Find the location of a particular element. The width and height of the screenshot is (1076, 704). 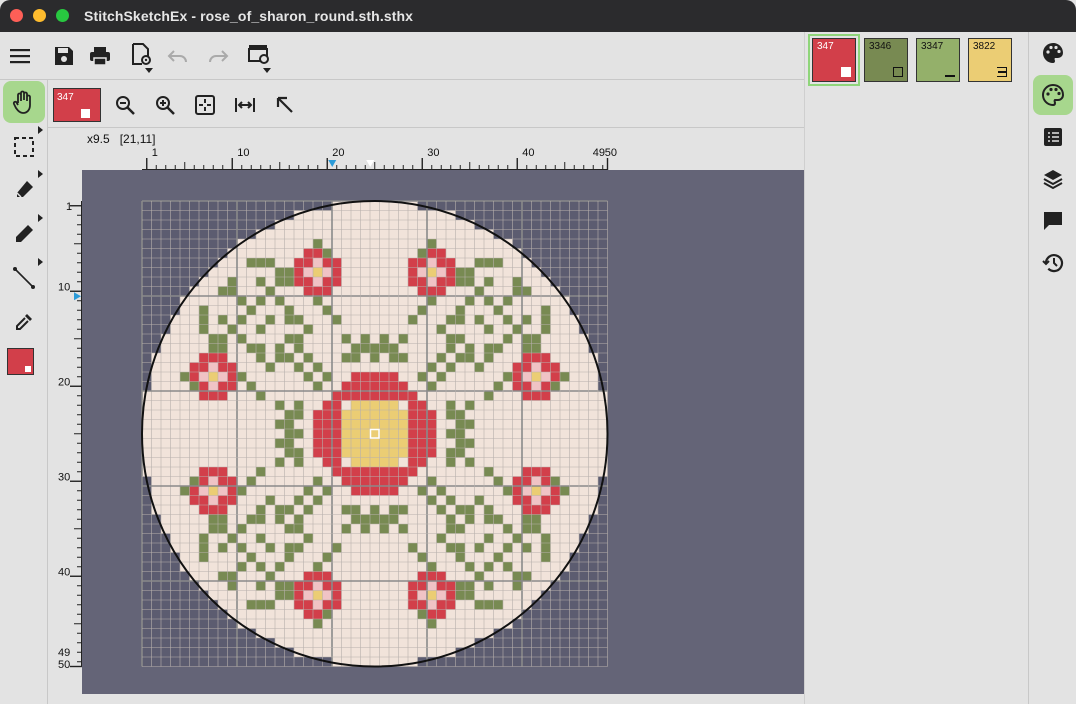

active-color-swatch is located at coordinates (20, 361).